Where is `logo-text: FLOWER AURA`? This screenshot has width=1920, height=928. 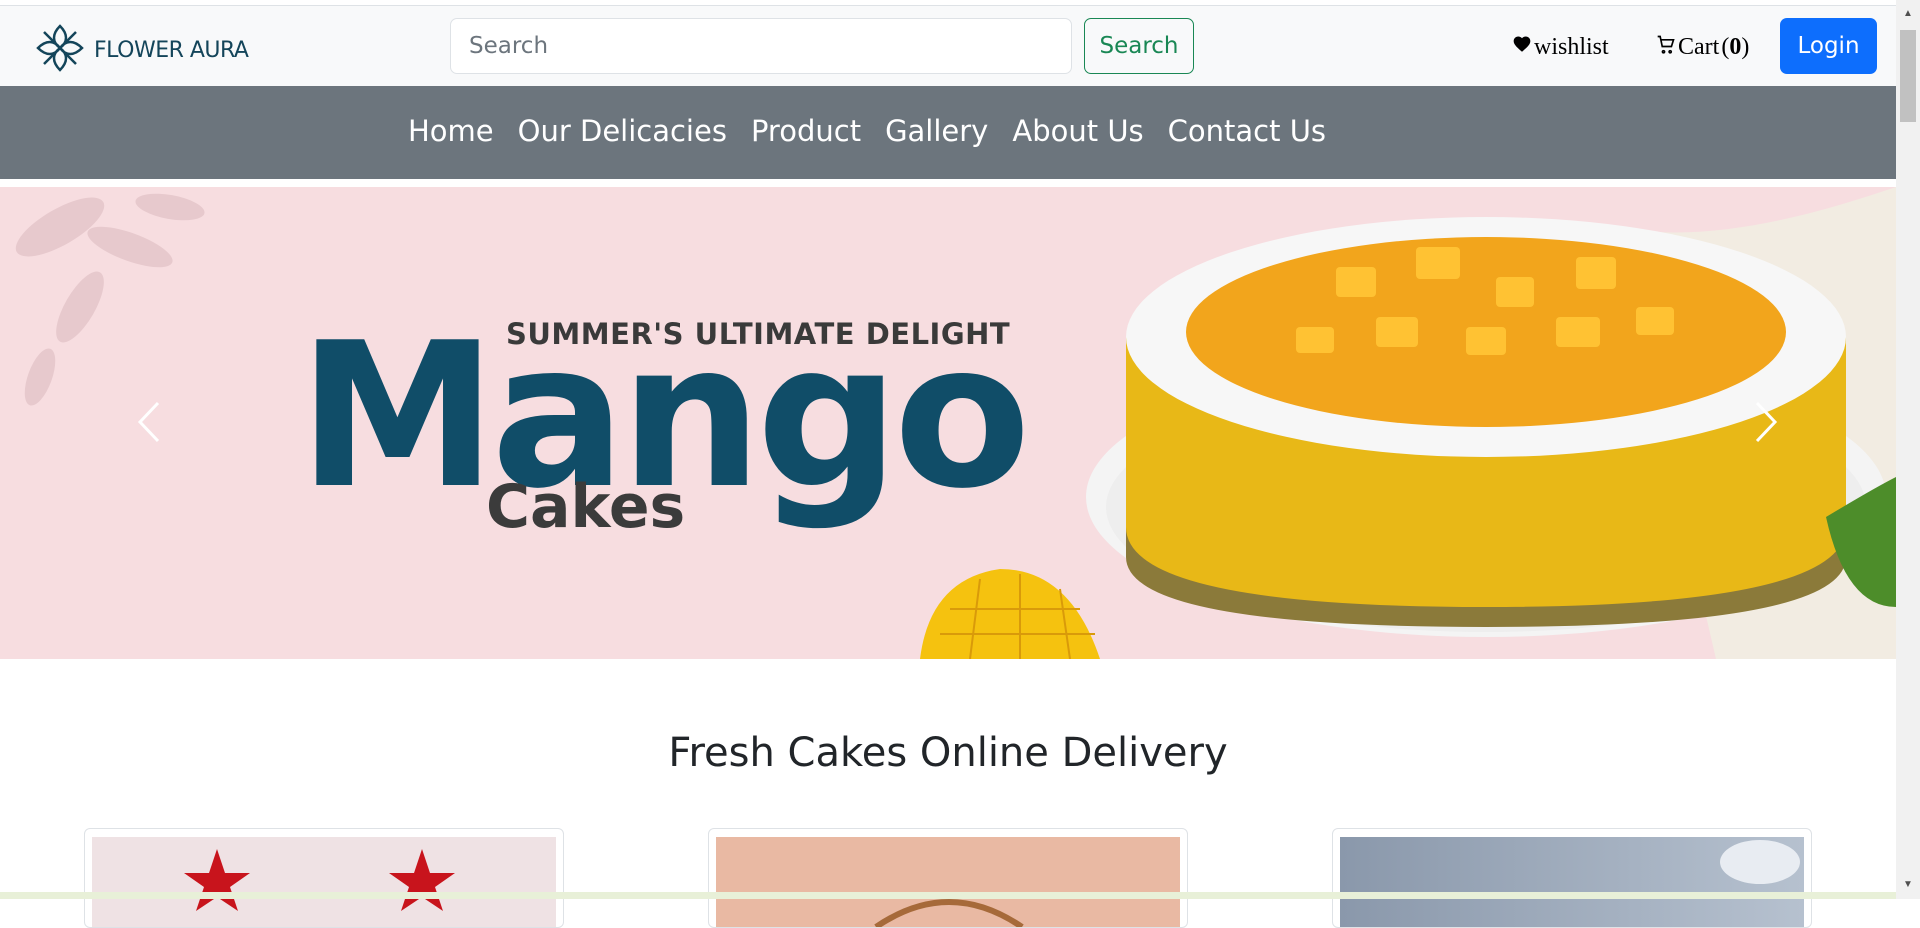 logo-text: FLOWER AURA is located at coordinates (171, 50).